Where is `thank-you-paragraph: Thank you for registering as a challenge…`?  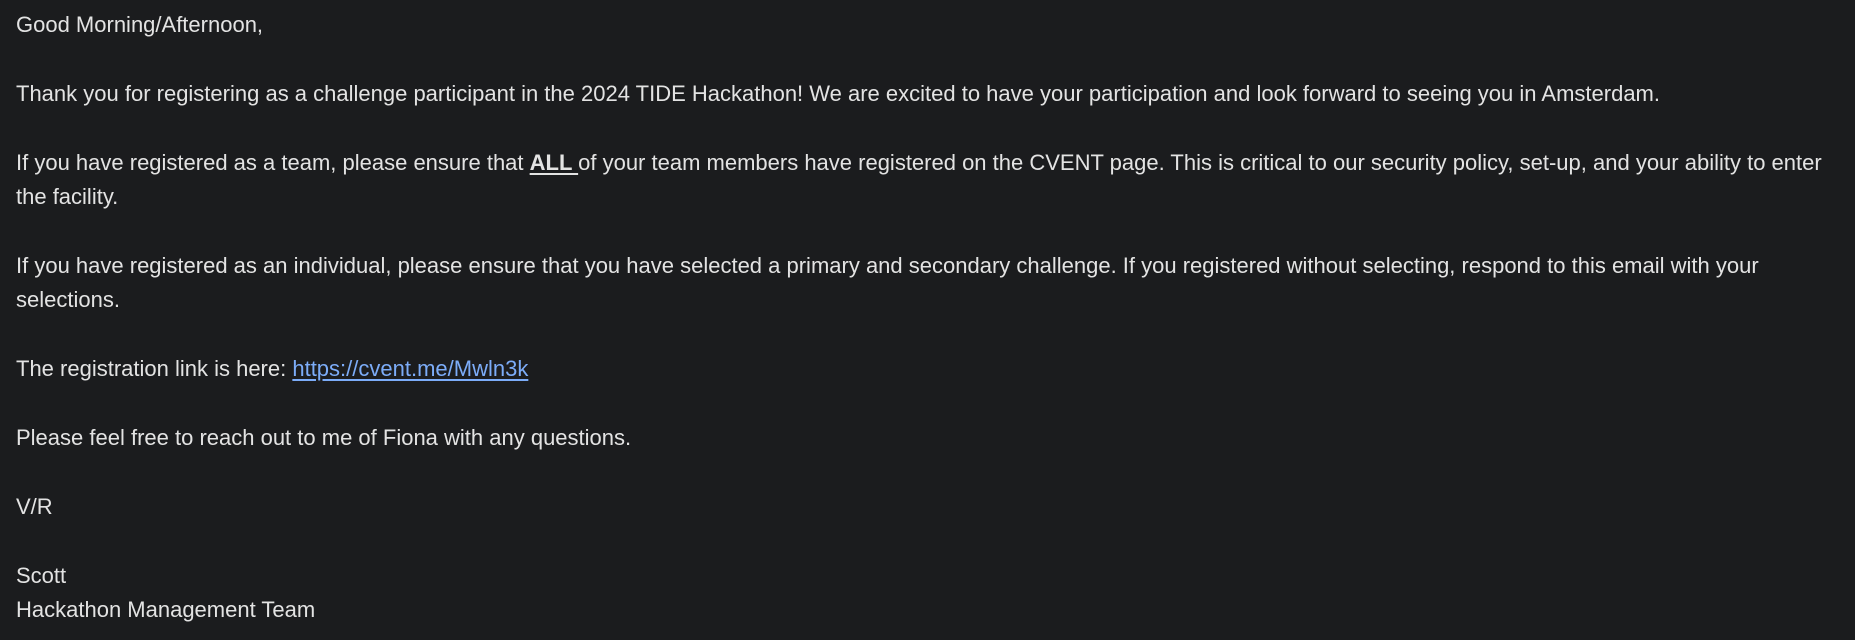
thank-you-paragraph: Thank you for registering as a challenge… is located at coordinates (838, 93).